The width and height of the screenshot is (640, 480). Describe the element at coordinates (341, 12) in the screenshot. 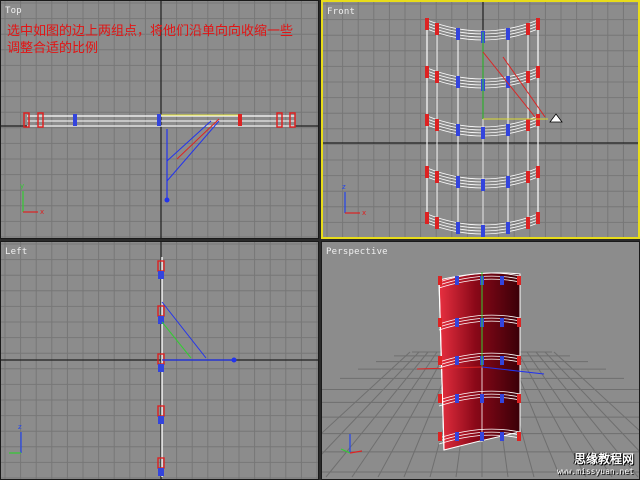

I see `viewport-label-front: Front` at that location.